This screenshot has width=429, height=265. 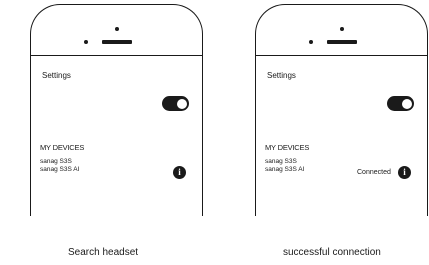 I want to click on caption-search-headset: Search headset, so click(x=103, y=252).